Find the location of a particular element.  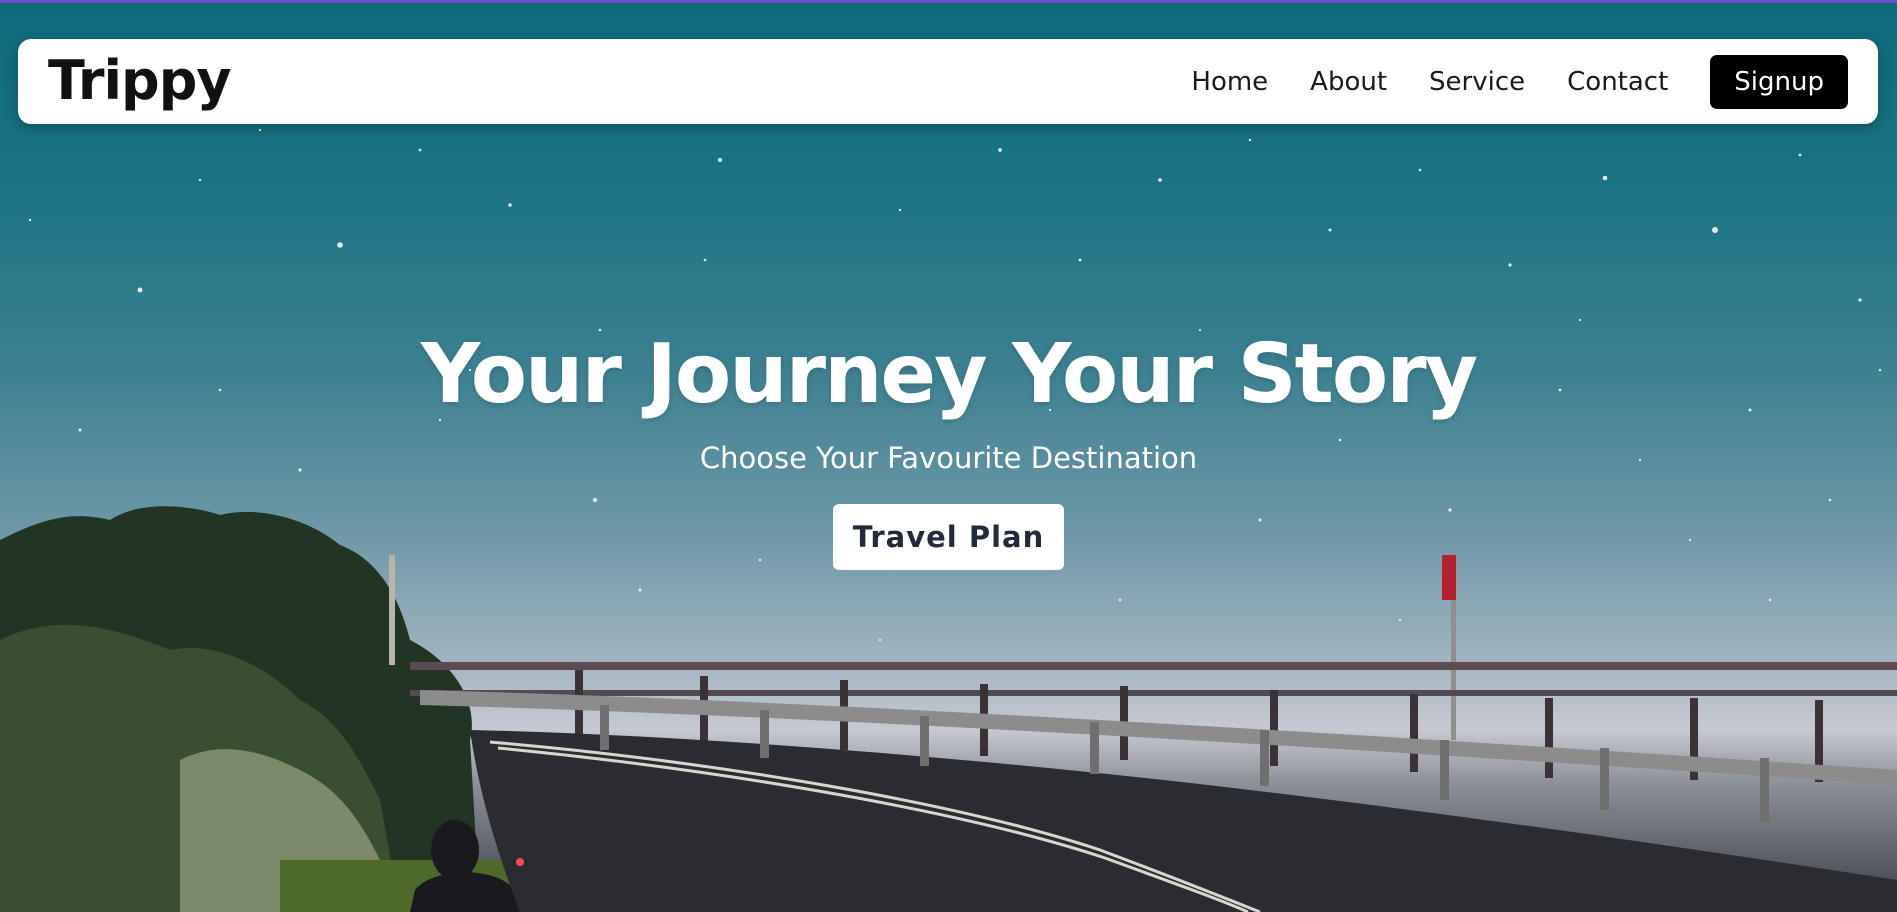

nav-link-about: About is located at coordinates (1348, 82).